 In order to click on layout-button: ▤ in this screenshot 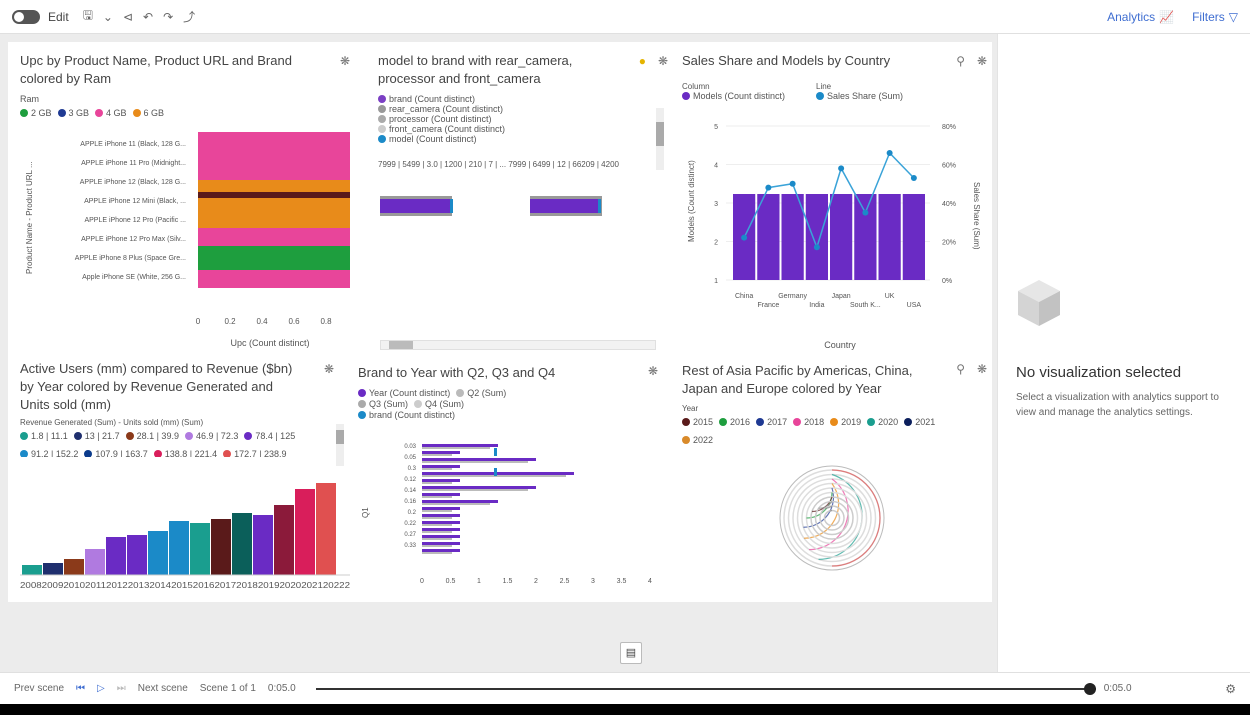, I will do `click(631, 653)`.